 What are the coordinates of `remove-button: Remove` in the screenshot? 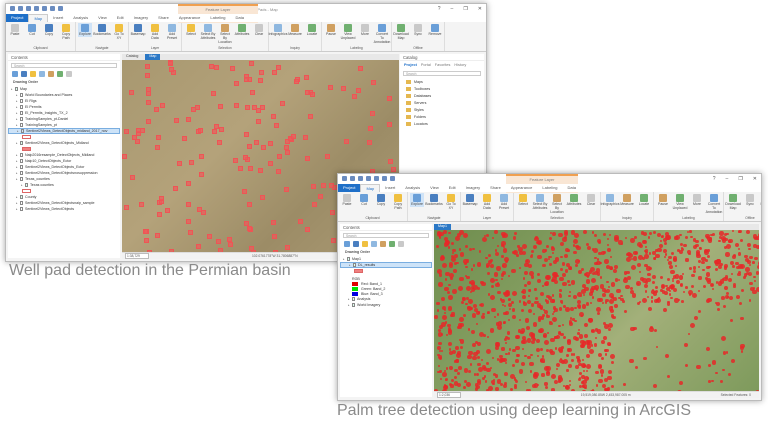 It's located at (760, 200).